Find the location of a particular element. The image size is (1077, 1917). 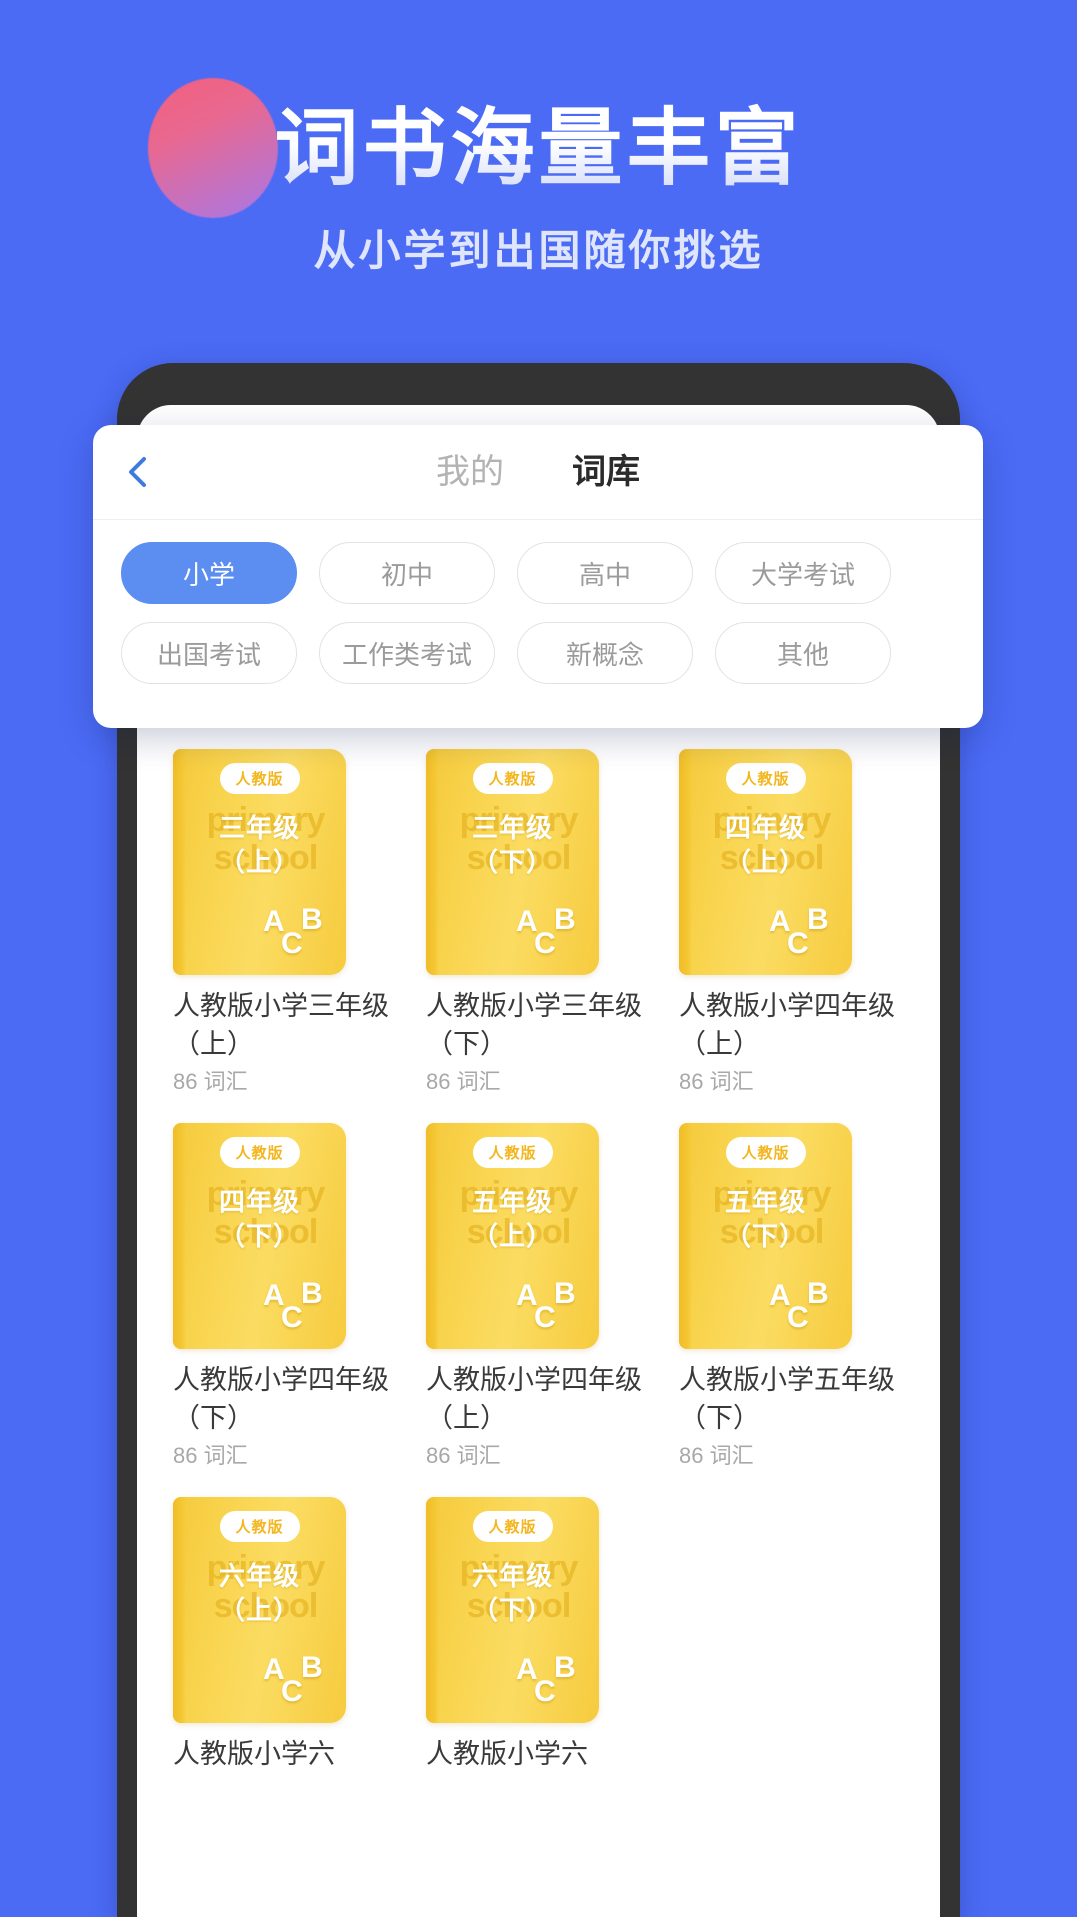

filter-chip: 其他 is located at coordinates (803, 653).